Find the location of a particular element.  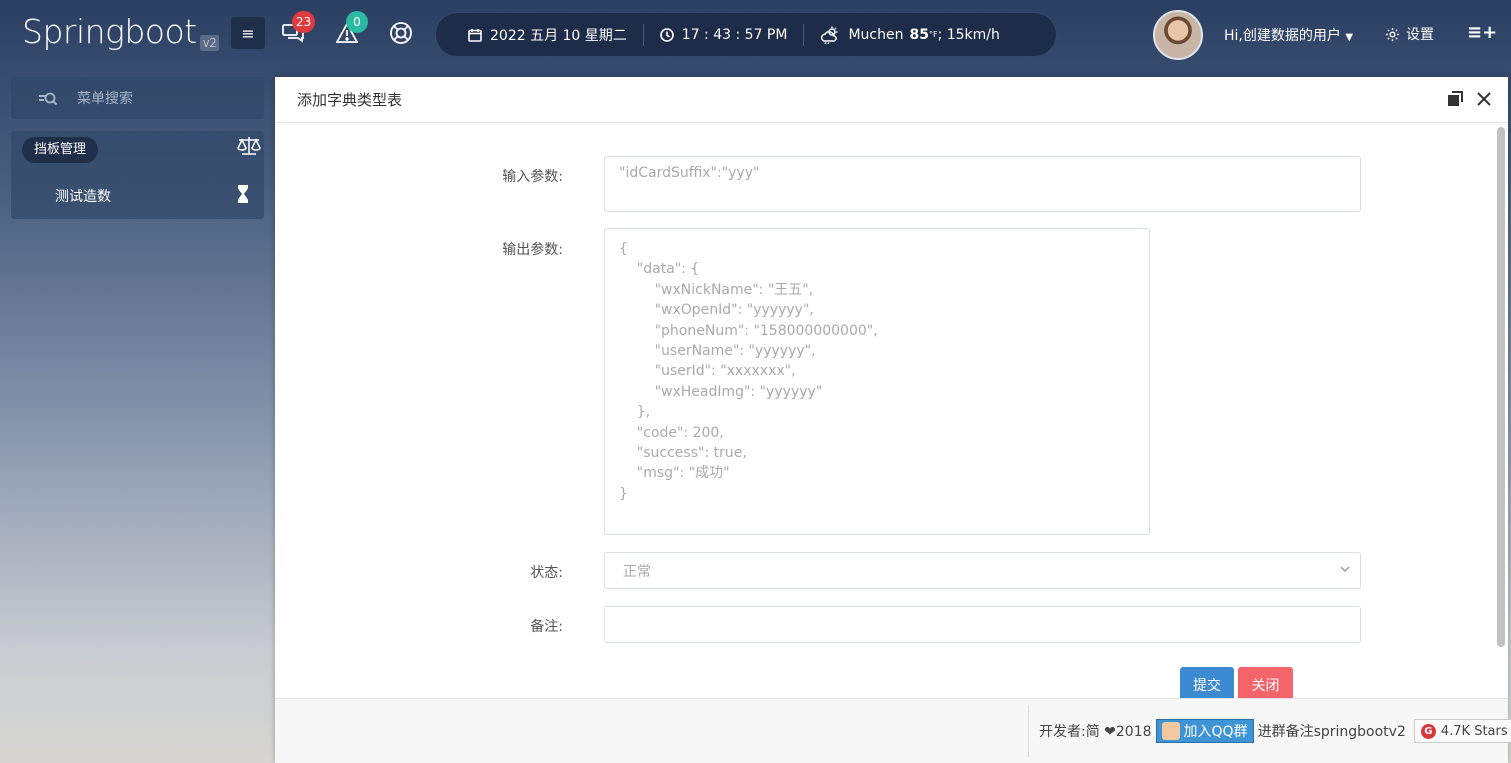

settings-button: 设置 is located at coordinates (1409, 34).